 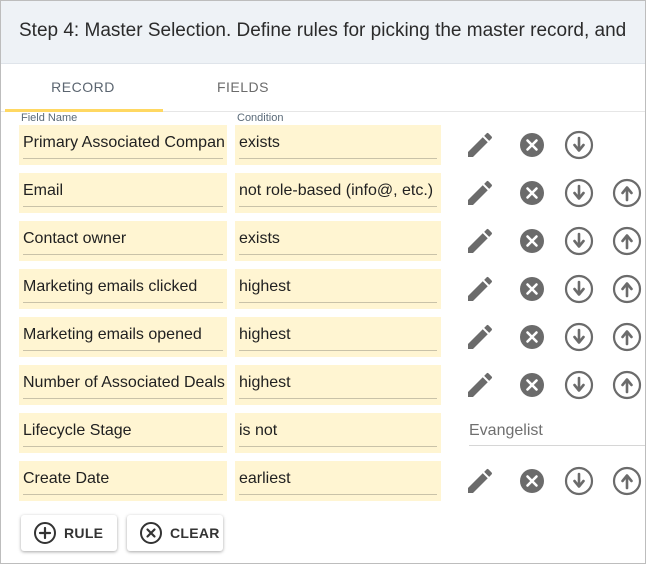 What do you see at coordinates (43, 190) in the screenshot?
I see `field-name-text: Email` at bounding box center [43, 190].